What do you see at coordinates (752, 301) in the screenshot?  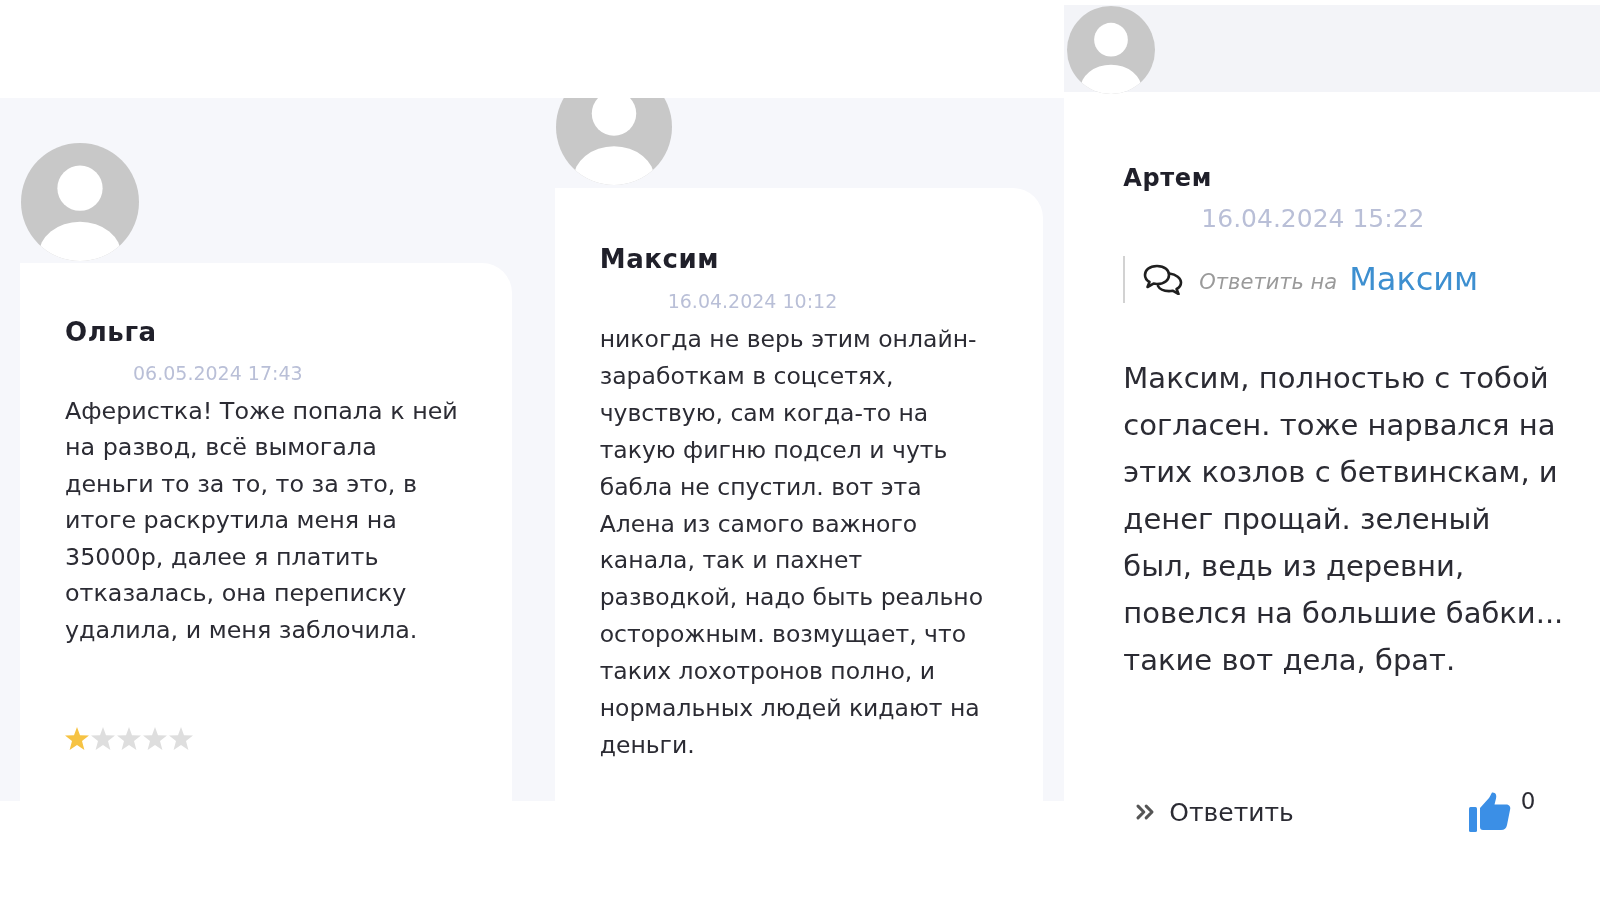 I see `review-date: 16.04.2024 10:12` at bounding box center [752, 301].